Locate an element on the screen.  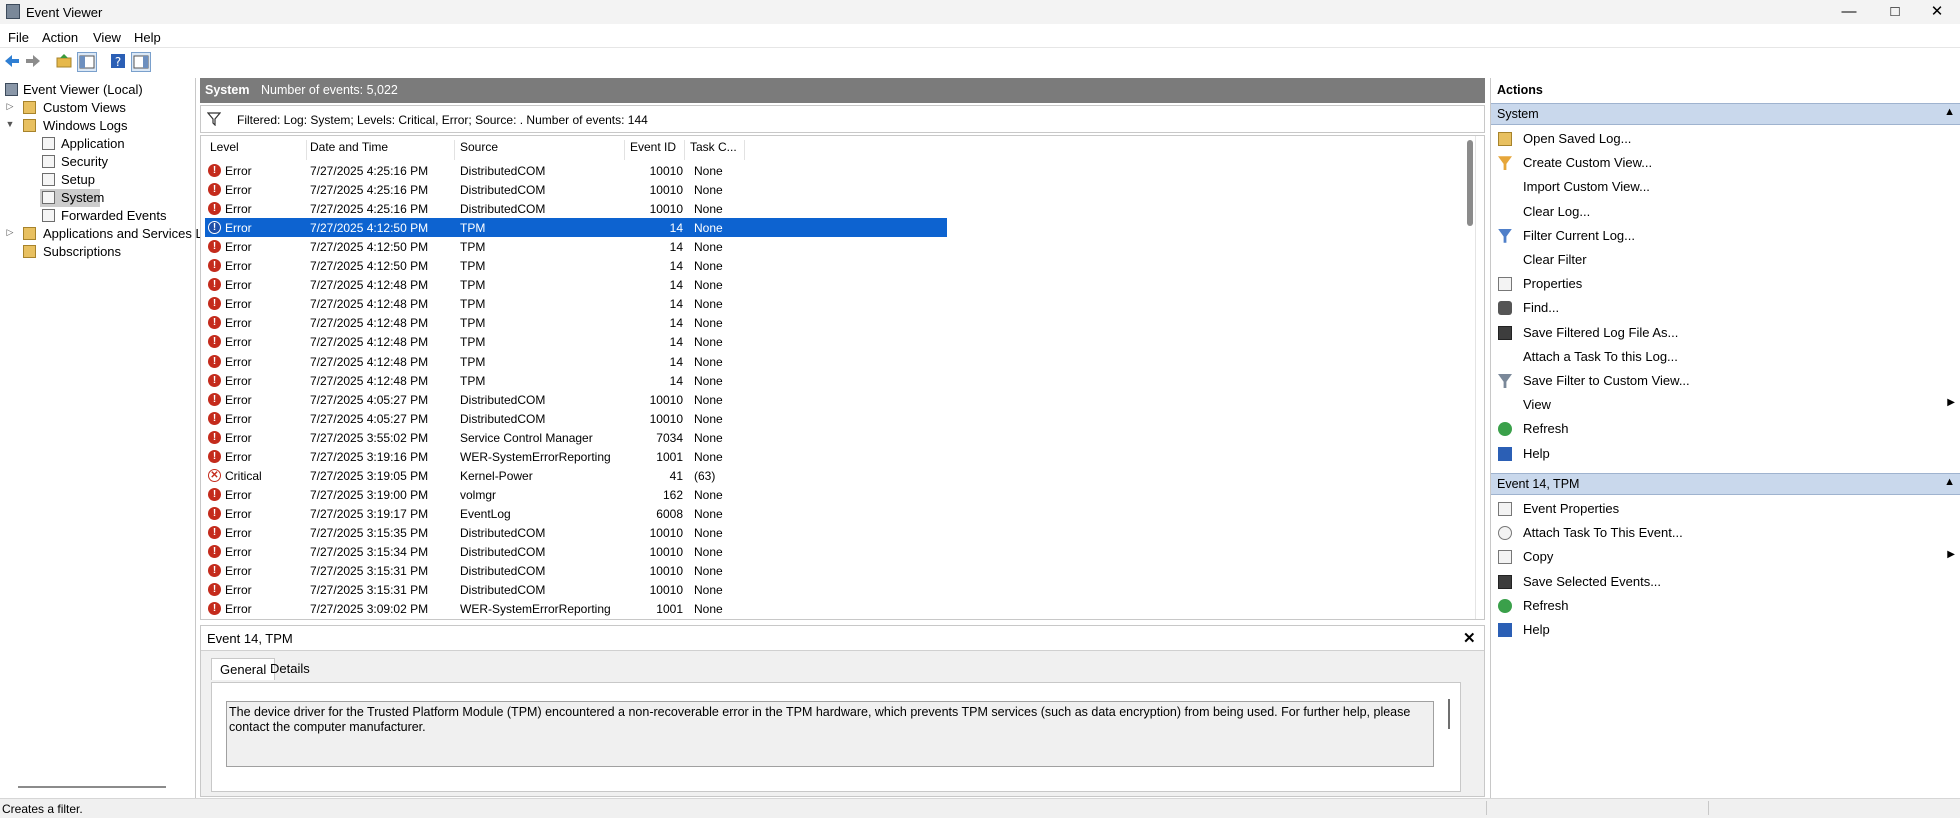
maximize-button: □ is located at coordinates (1895, 12).